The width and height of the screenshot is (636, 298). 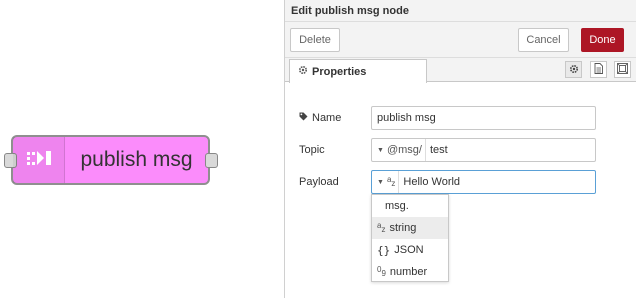 What do you see at coordinates (483, 182) in the screenshot?
I see `payload-input: ▼ az Hello World` at bounding box center [483, 182].